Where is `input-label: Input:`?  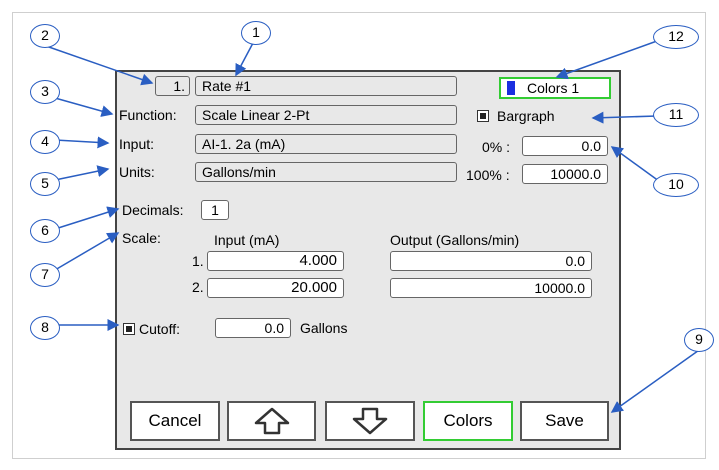 input-label: Input: is located at coordinates (137, 144).